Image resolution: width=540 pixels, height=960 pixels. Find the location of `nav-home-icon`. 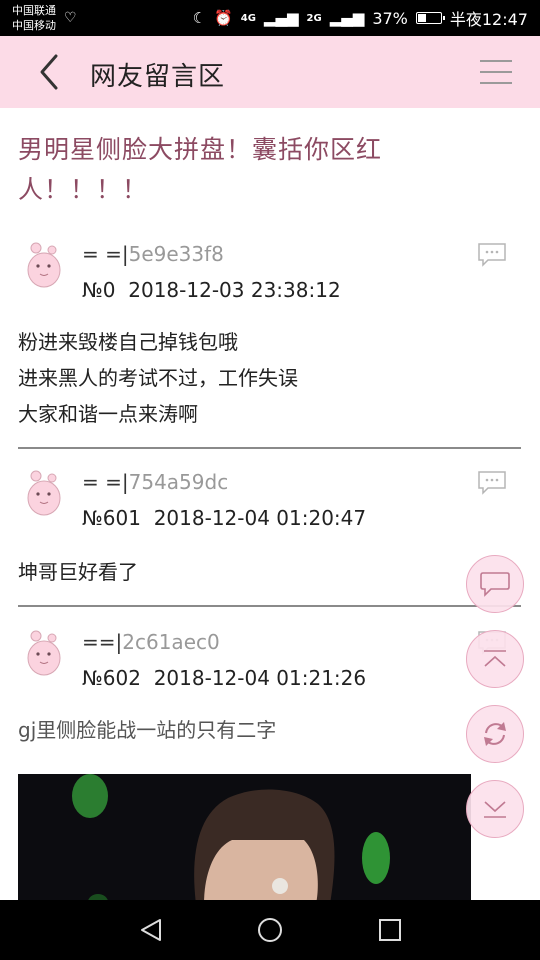

nav-home-icon is located at coordinates (270, 930).